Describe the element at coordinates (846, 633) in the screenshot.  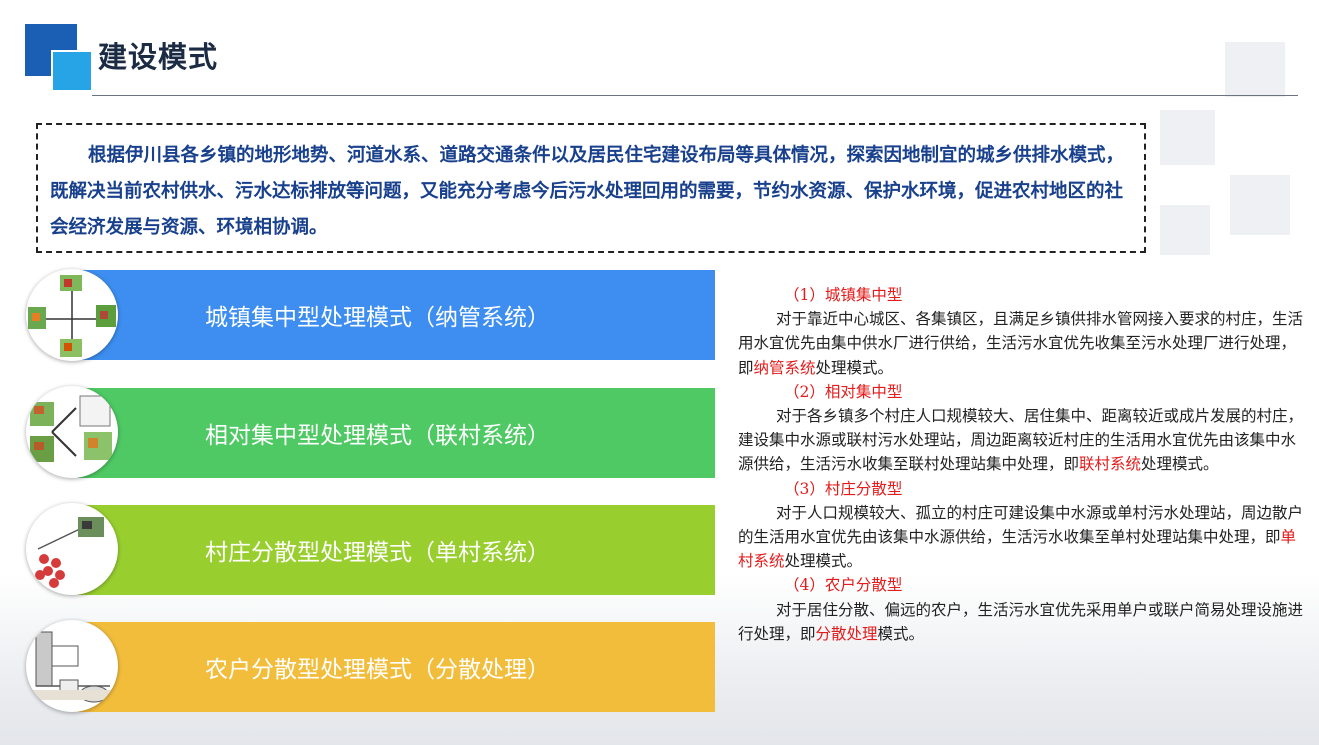
I see `highlight-term: 分散处理` at that location.